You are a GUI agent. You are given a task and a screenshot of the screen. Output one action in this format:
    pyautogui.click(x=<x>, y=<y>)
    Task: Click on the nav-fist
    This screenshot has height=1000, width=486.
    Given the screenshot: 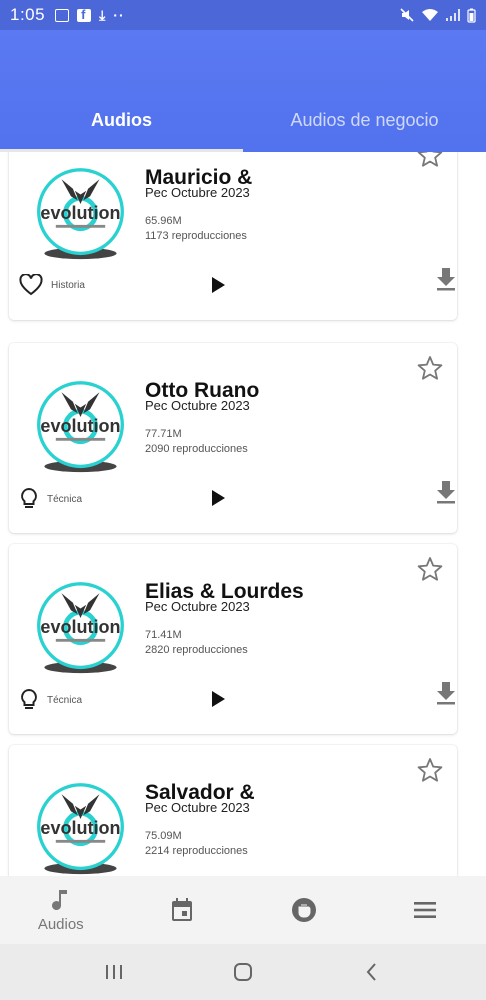 What is the action you would take?
    pyautogui.click(x=304, y=910)
    